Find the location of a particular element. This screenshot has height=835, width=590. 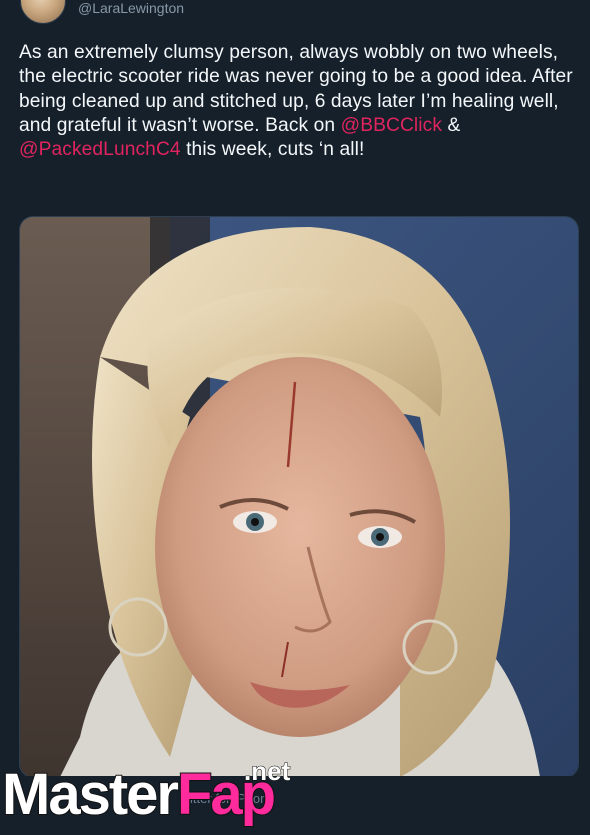

watermark-part-master: Master is located at coordinates (90, 794).